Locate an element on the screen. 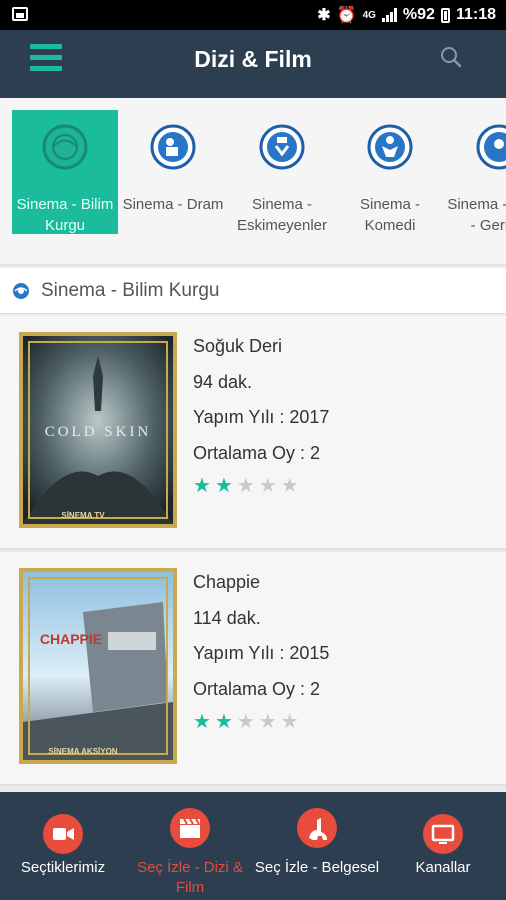 The height and width of the screenshot is (900, 506). nav-label: Seçtiklerimiz is located at coordinates (63, 867).